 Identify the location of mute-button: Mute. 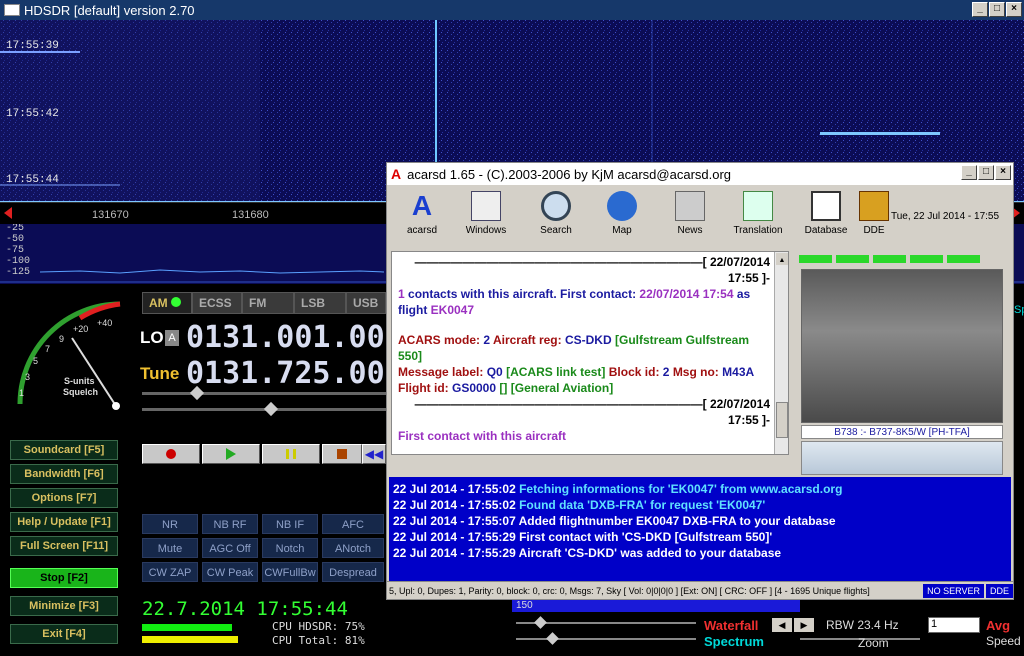
(170, 548).